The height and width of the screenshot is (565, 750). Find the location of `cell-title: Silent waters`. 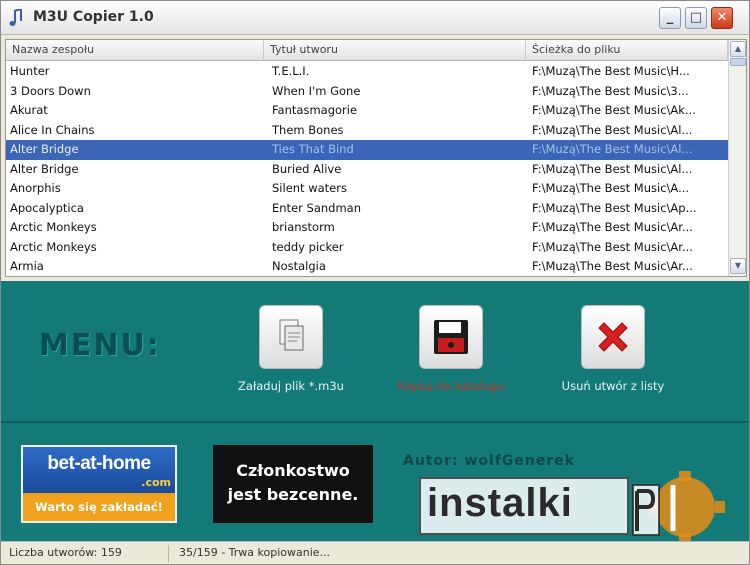

cell-title: Silent waters is located at coordinates (309, 188).